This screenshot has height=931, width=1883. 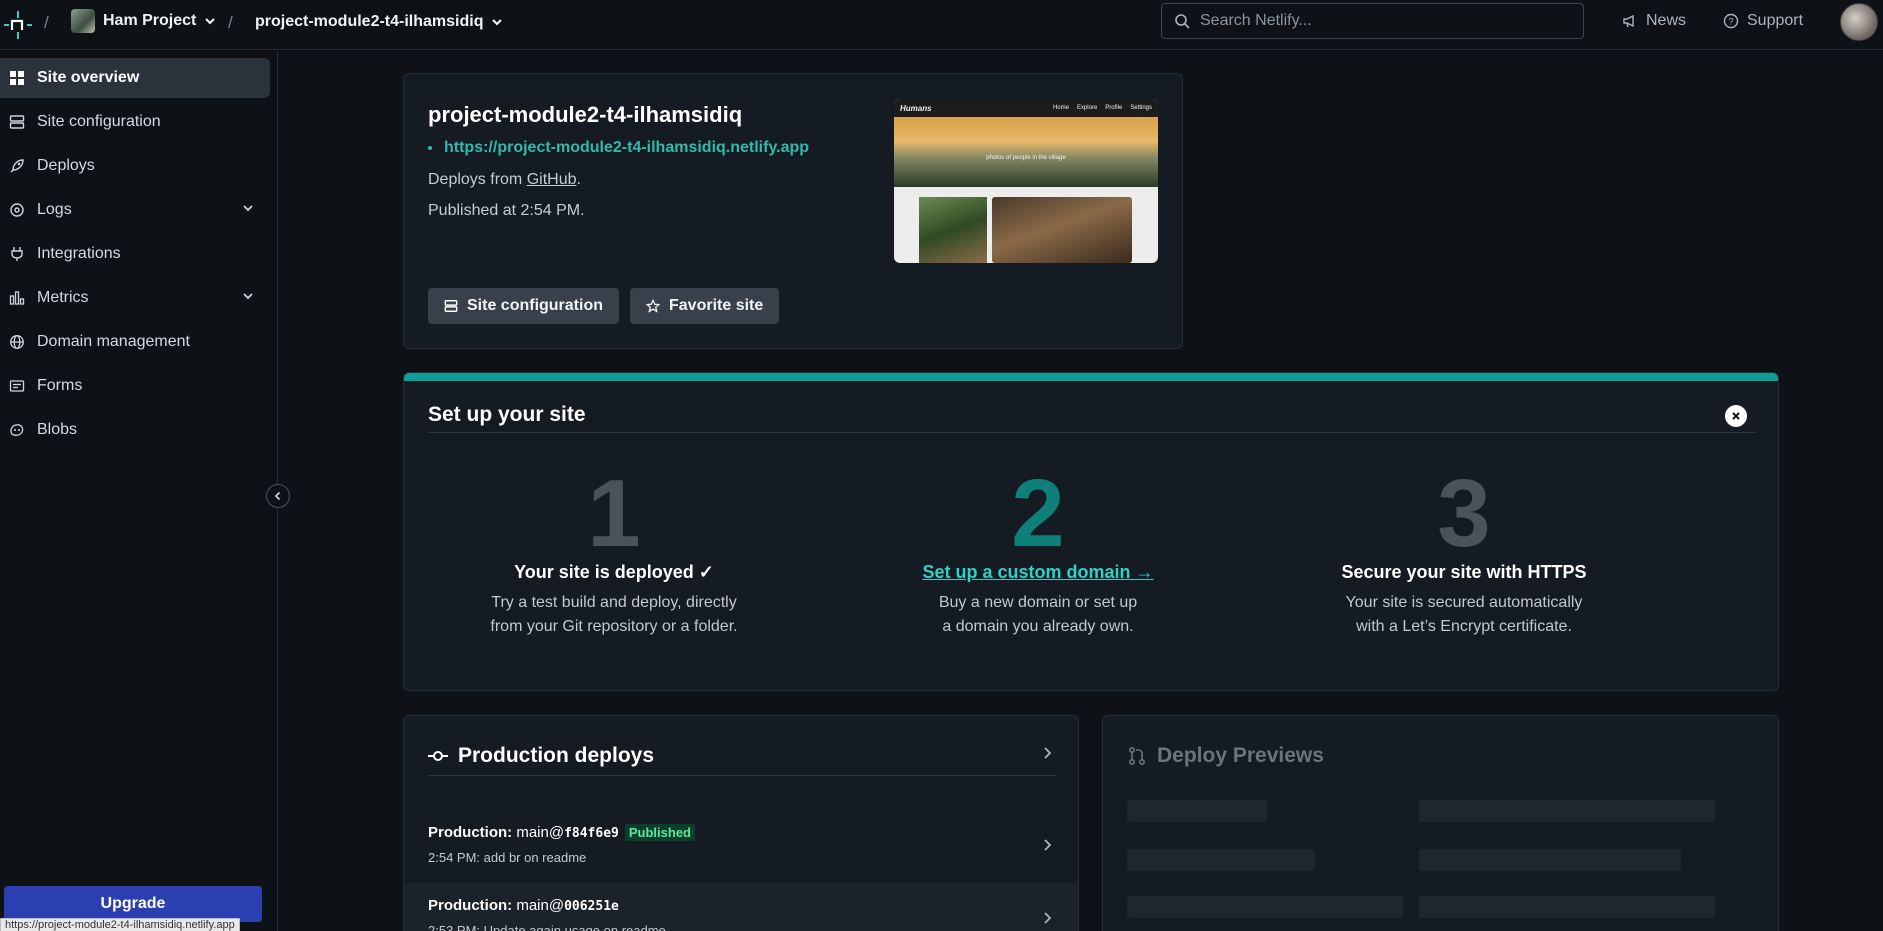 I want to click on site-switcher: project-module2-t4-ilhamsidiq, so click(x=379, y=22).